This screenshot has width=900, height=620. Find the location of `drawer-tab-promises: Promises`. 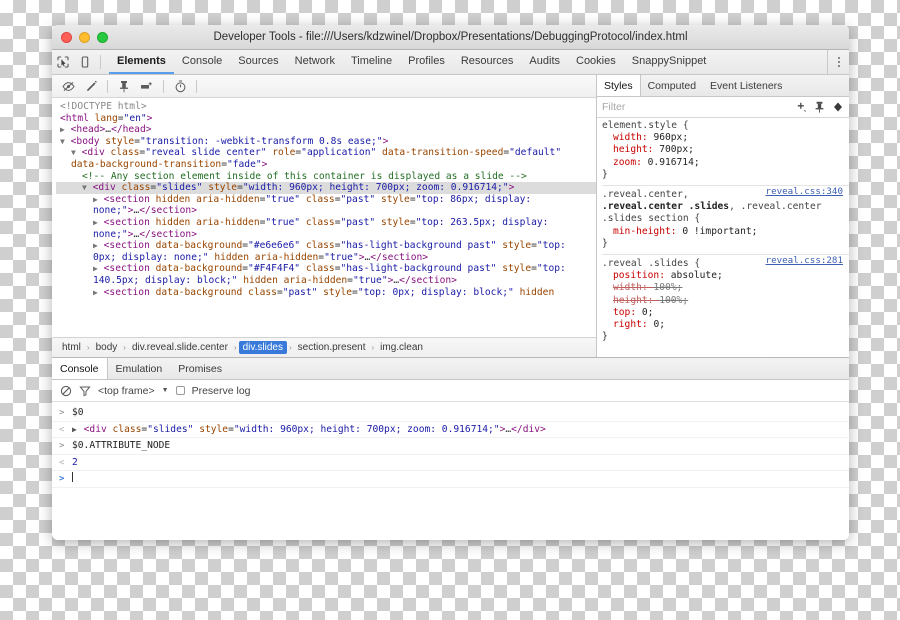

drawer-tab-promises: Promises is located at coordinates (200, 368).